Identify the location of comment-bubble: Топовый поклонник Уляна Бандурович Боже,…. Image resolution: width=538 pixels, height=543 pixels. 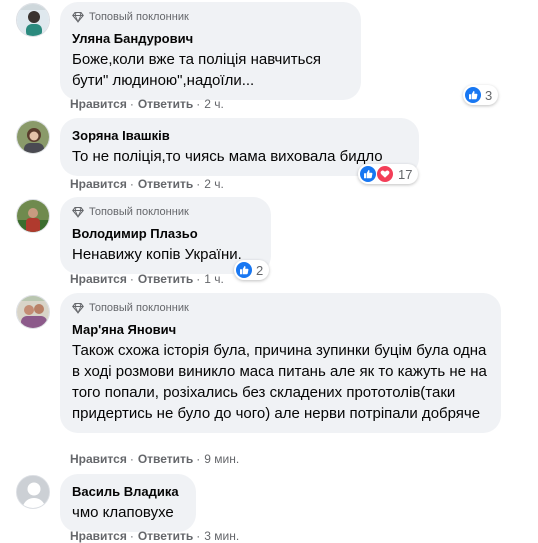
(210, 51).